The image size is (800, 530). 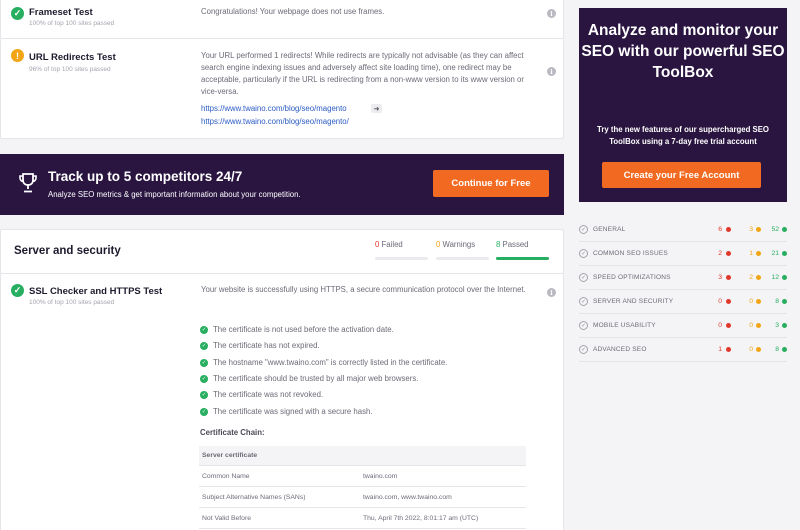 I want to click on summary-row-common-seo-issues: ✓ COMMON SEO ISSUES 2 1 21, so click(x=683, y=254).